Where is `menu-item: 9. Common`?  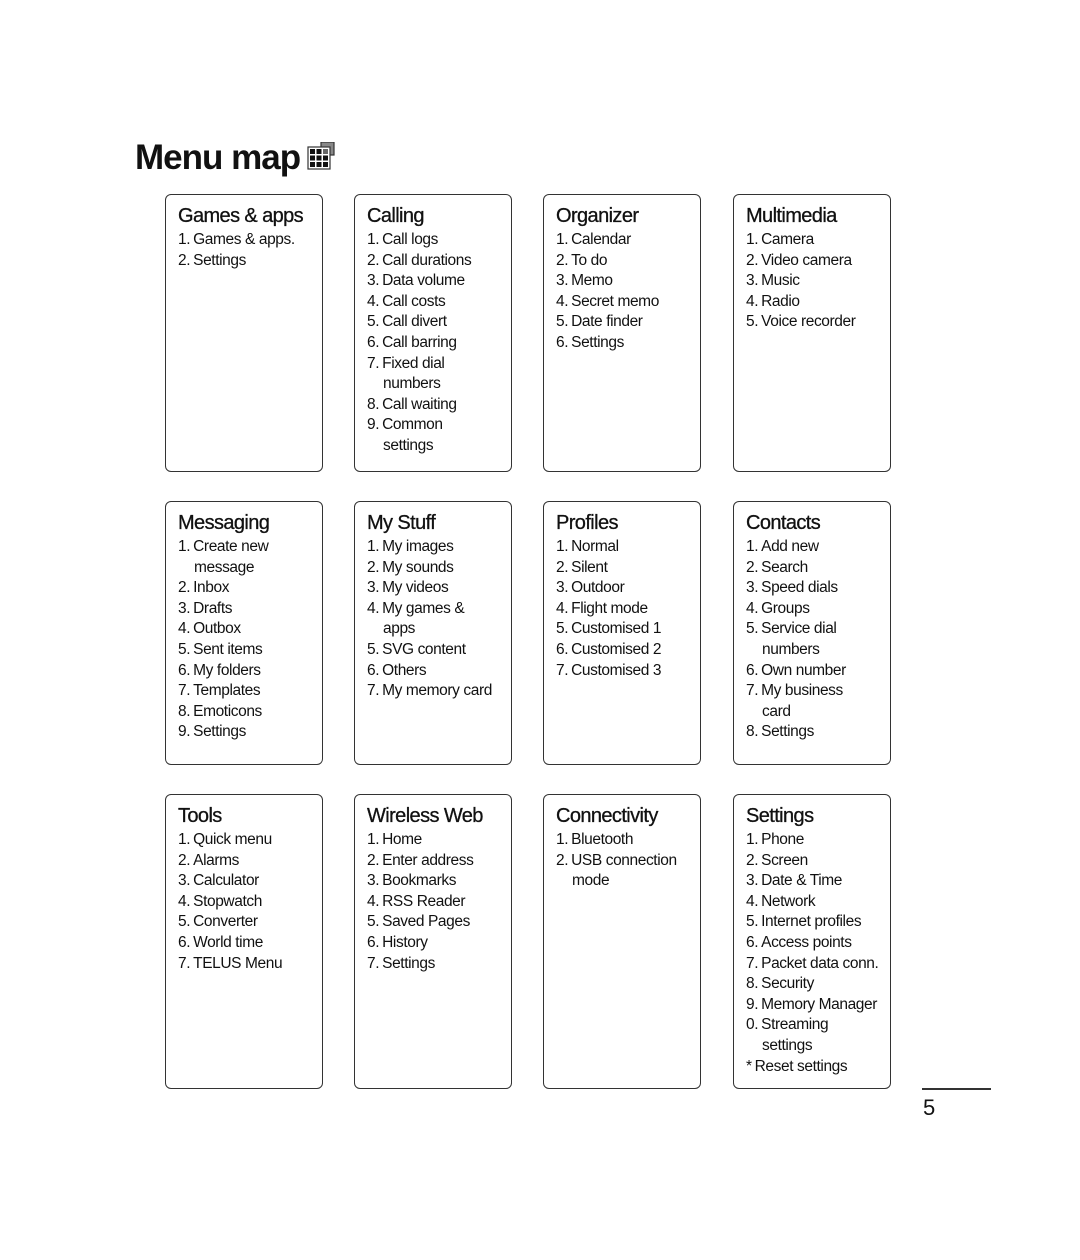
menu-item: 9. Common is located at coordinates (437, 425).